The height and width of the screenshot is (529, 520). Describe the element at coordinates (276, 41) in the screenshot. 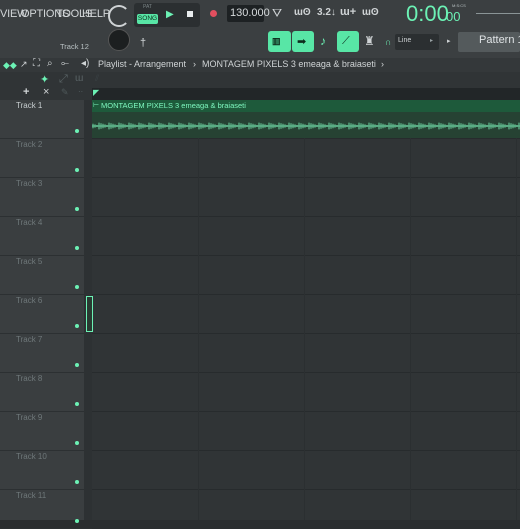

I see `playlist-icon: ▥` at that location.